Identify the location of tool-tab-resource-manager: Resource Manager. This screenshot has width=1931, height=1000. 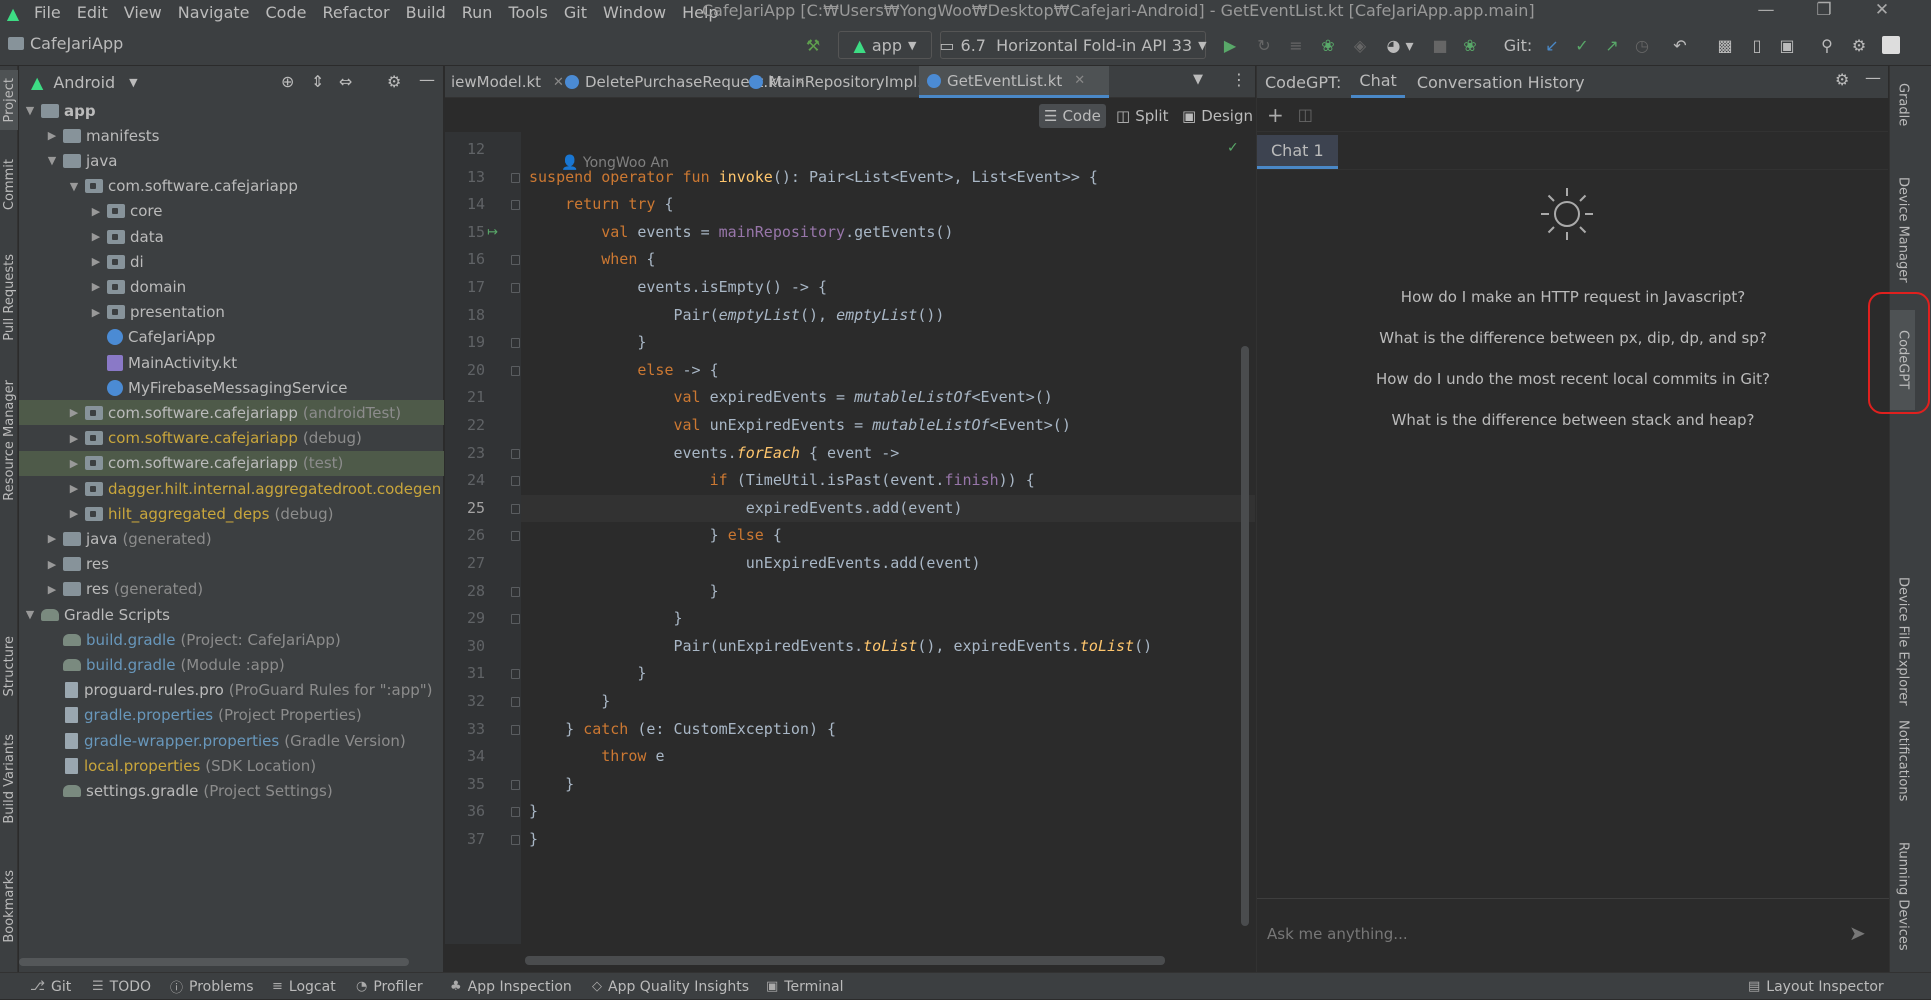
(9, 440).